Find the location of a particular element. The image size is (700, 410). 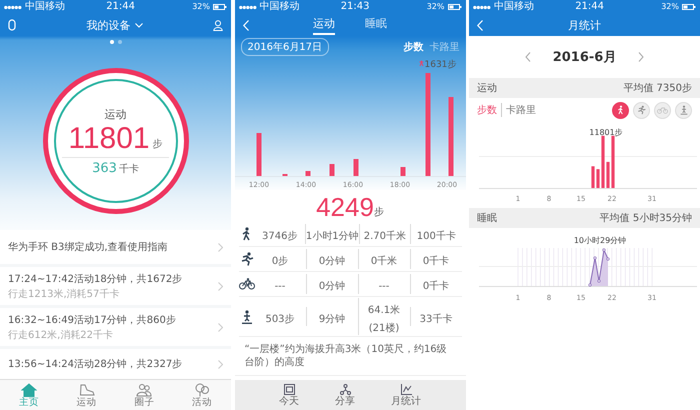

guide-notice-row: 华为手环 B3绑定成功,查看使用指南 is located at coordinates (115, 247).